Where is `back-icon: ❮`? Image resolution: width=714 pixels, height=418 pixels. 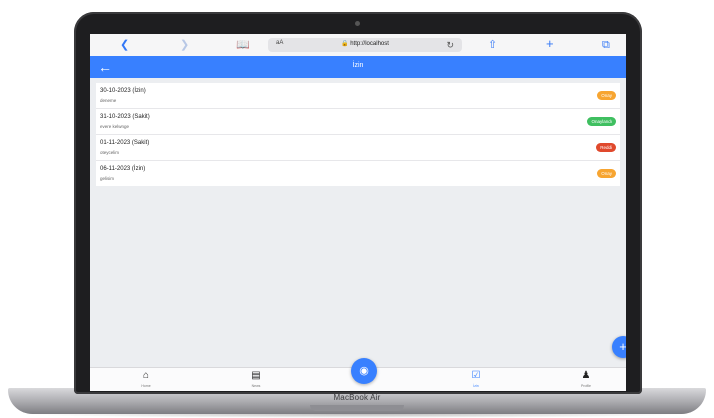 back-icon: ❮ is located at coordinates (124, 45).